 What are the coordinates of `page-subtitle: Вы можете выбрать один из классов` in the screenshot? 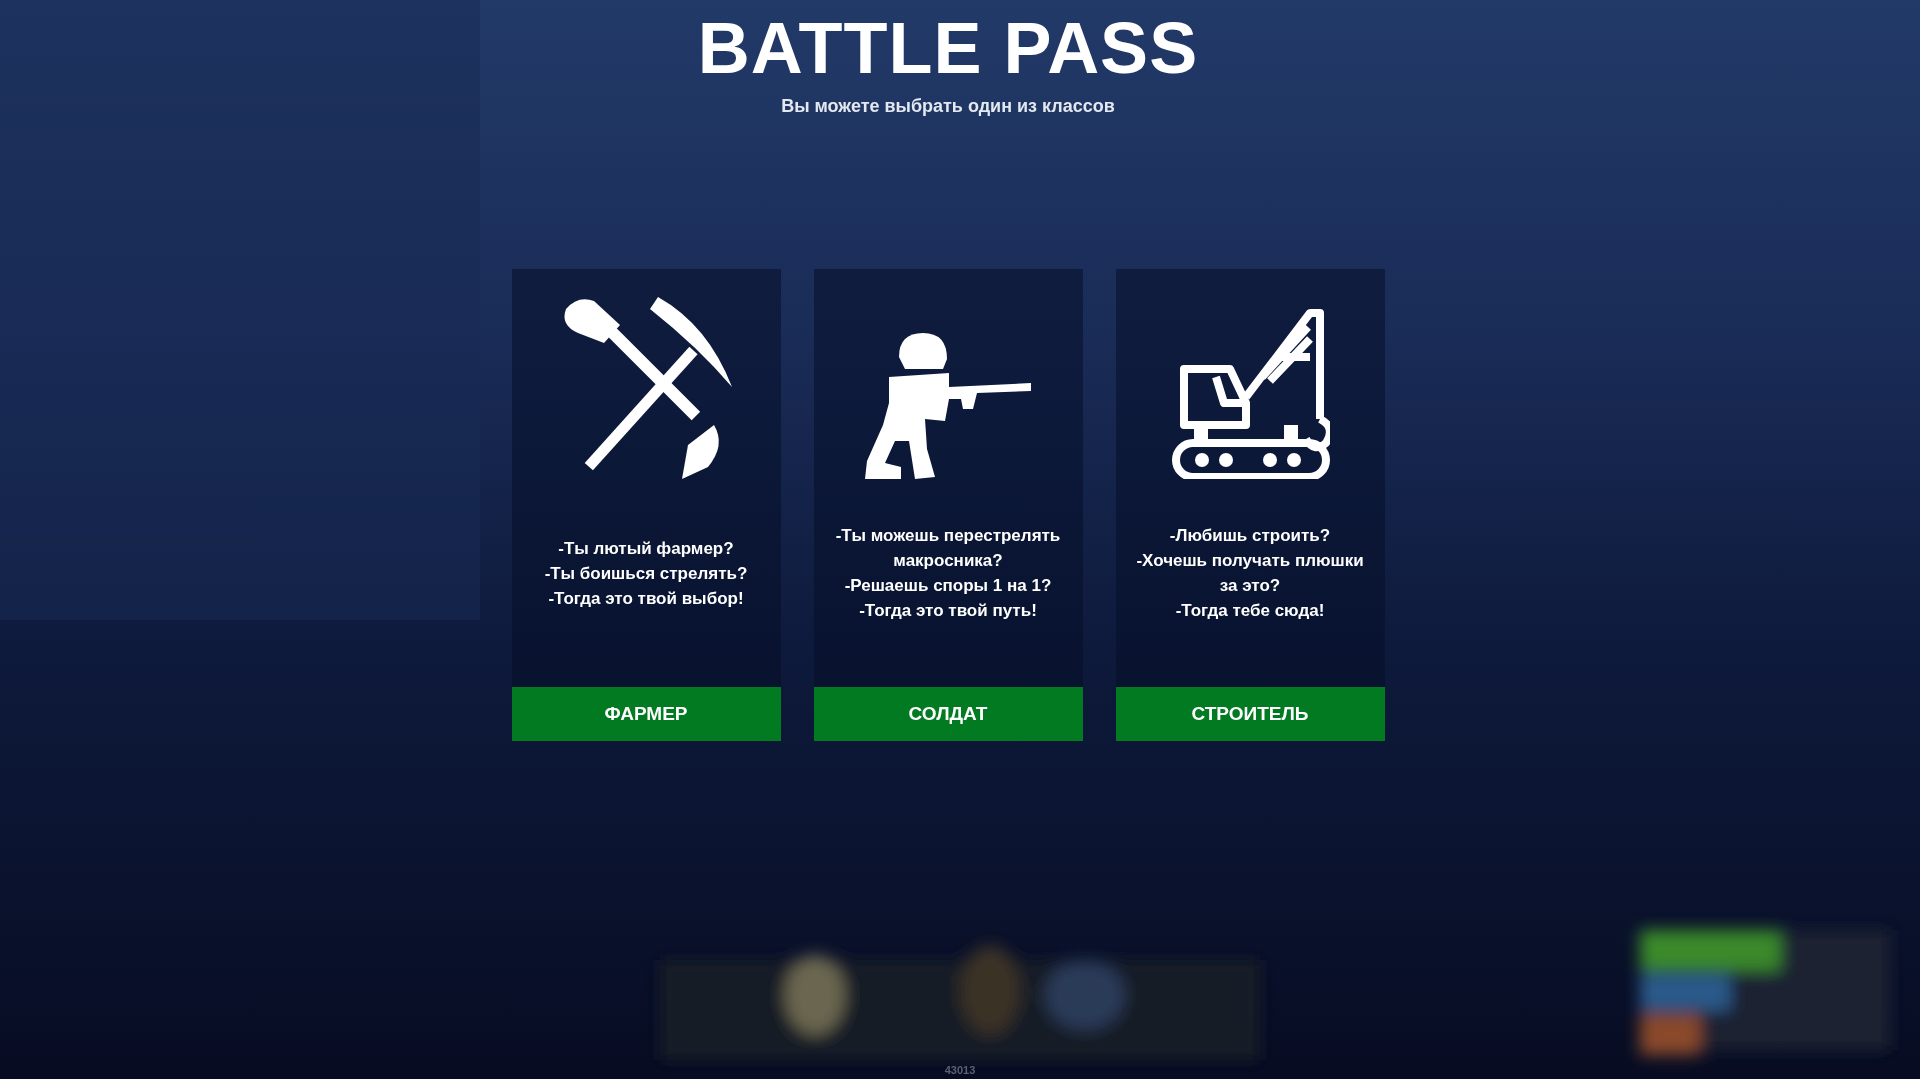 It's located at (948, 106).